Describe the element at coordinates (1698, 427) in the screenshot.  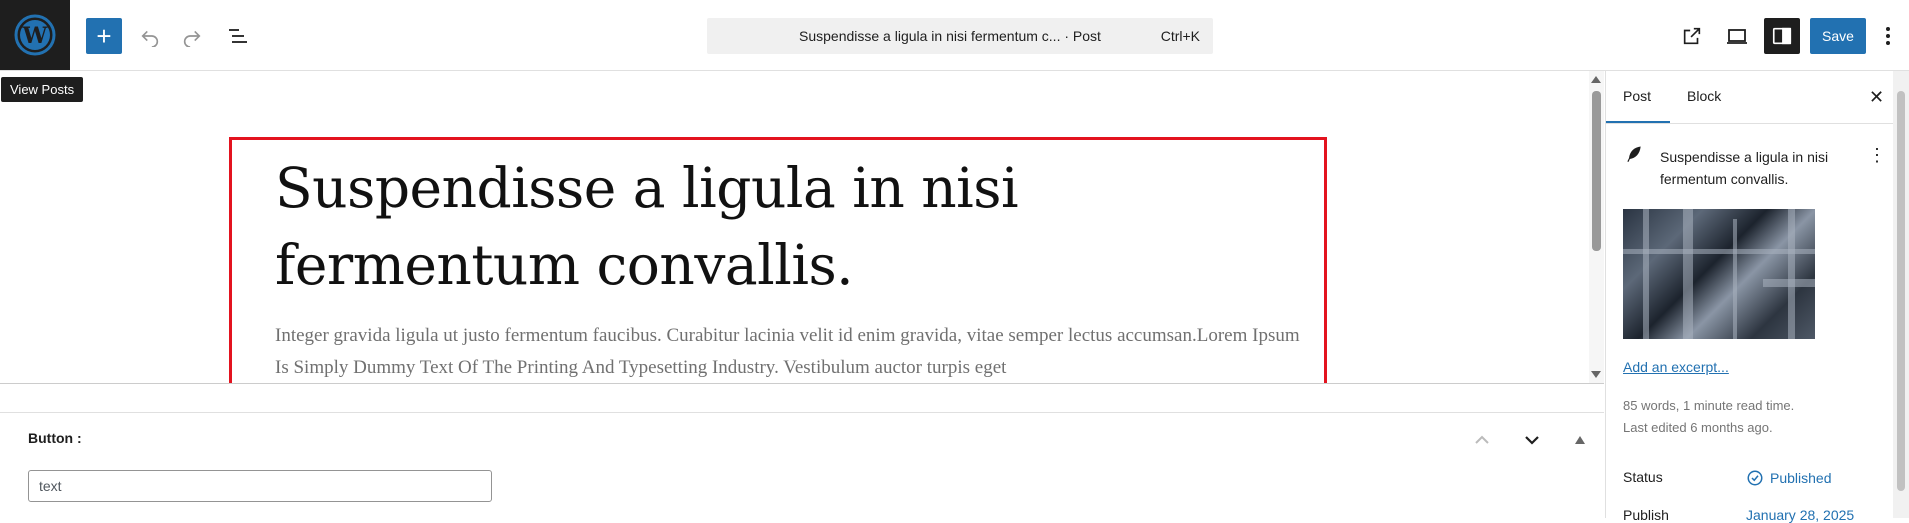
I see `last-edited-text: Last edited 6 months ago.` at that location.